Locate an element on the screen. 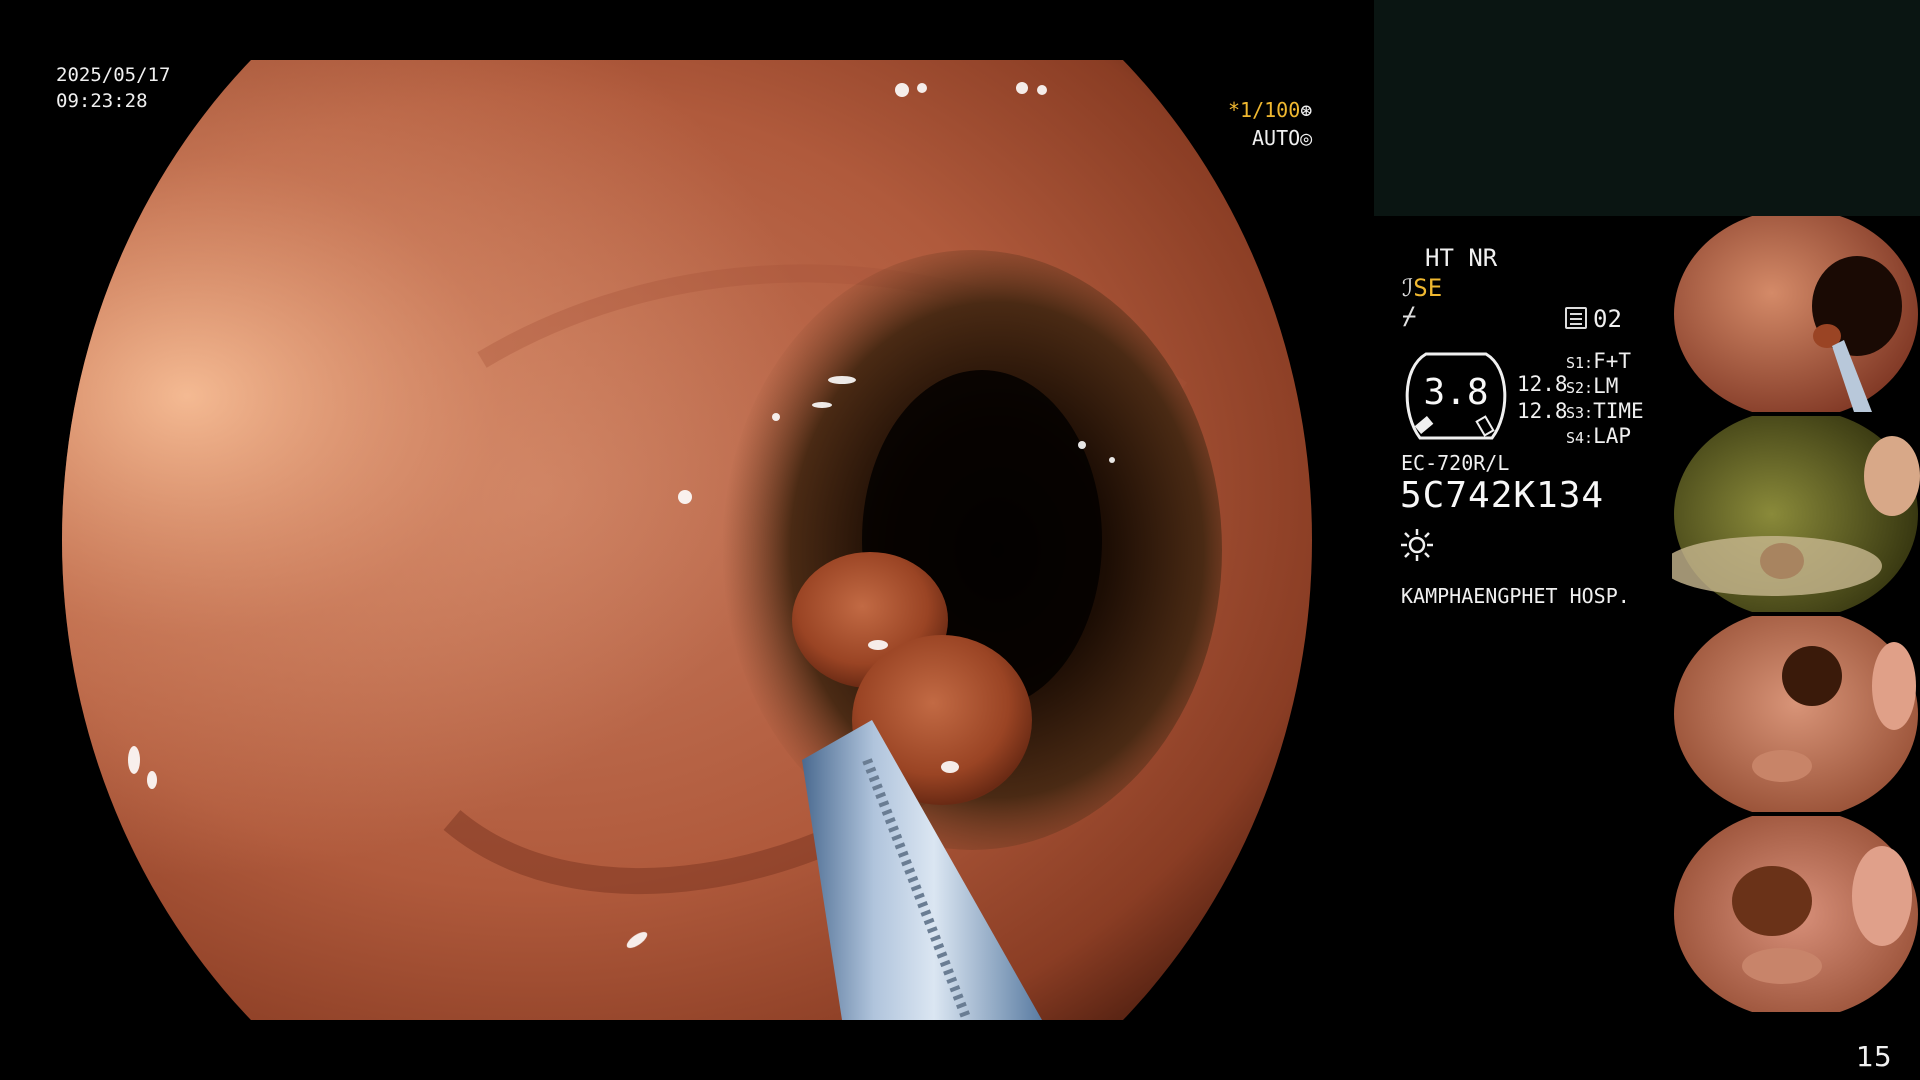  switch-value: LAP is located at coordinates (1612, 436).